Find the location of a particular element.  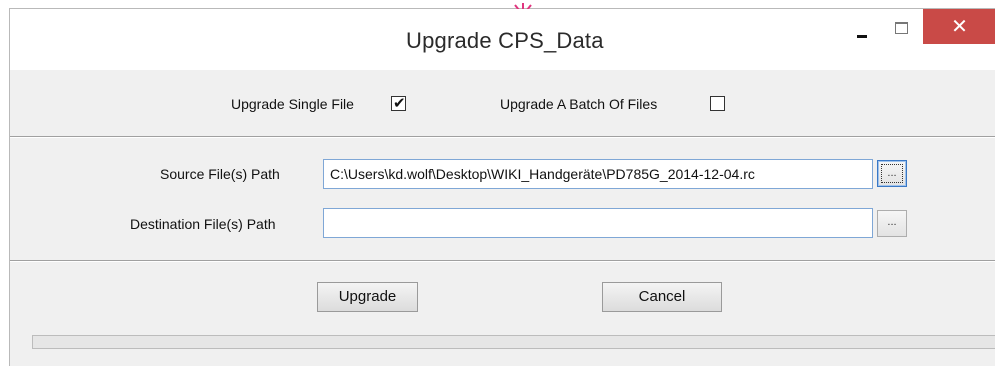

batch-files-checkbox is located at coordinates (717, 103).